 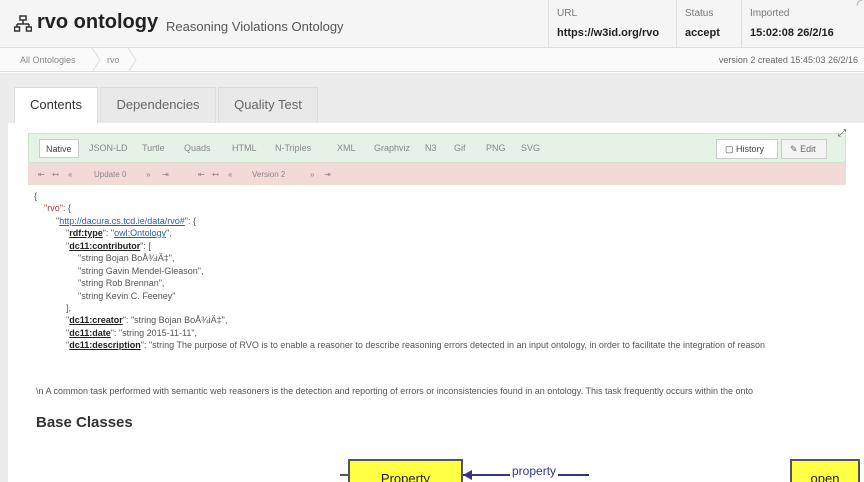 I want to click on json-rdf-type-val: owl:Ontology, so click(x=140, y=233).